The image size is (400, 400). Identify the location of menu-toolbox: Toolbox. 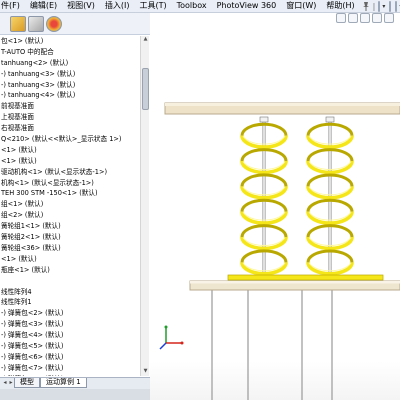
(192, 6).